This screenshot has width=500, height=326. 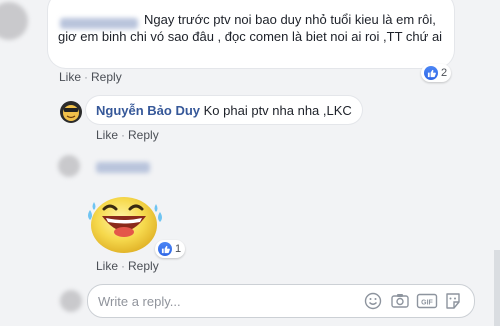 I want to click on reply-actions: Like · Reply, so click(x=127, y=135).